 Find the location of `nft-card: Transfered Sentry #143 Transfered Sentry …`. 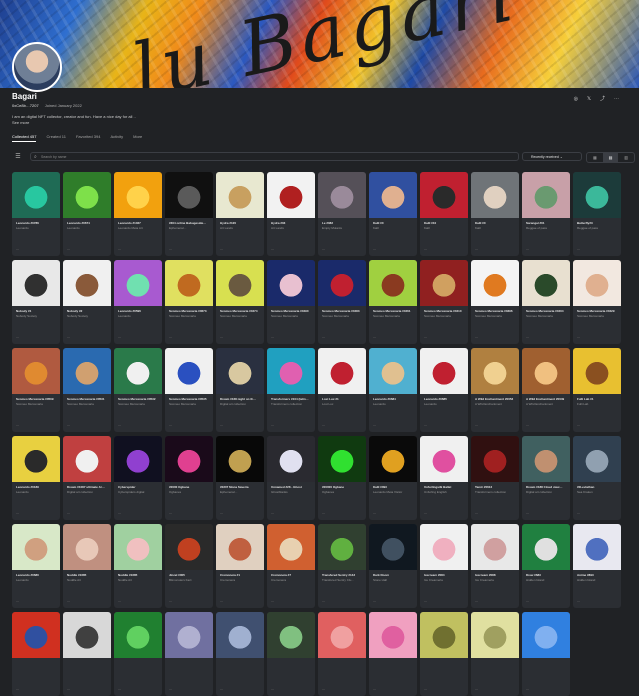

nft-card: Transfered Sentry #143 Transfered Sentry … is located at coordinates (342, 566).